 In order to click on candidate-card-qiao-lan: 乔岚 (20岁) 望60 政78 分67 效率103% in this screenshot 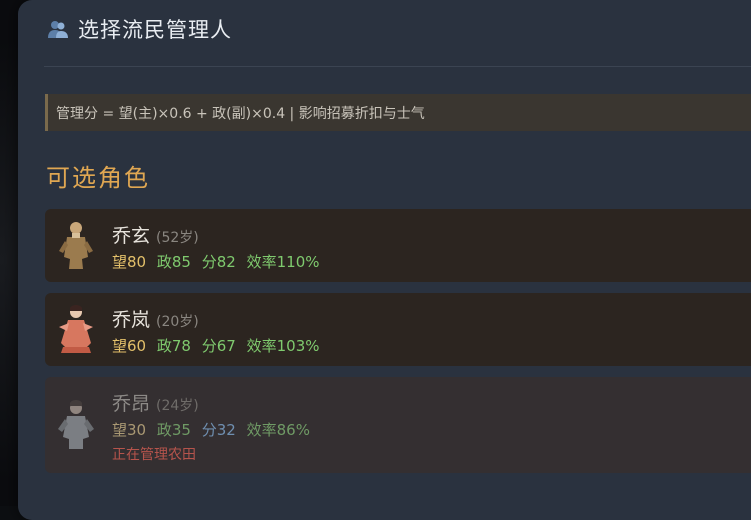, I will do `click(398, 329)`.